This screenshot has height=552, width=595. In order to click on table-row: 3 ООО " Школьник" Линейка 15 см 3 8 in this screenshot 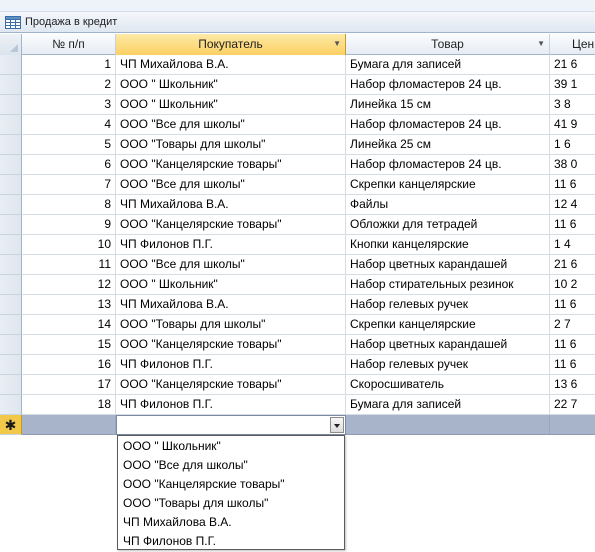, I will do `click(297, 105)`.